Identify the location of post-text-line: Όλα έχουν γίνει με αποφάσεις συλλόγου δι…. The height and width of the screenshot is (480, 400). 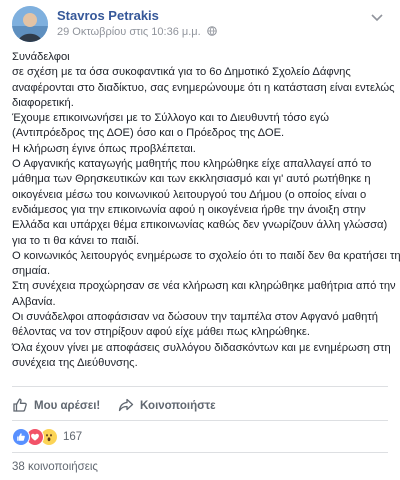
(201, 347).